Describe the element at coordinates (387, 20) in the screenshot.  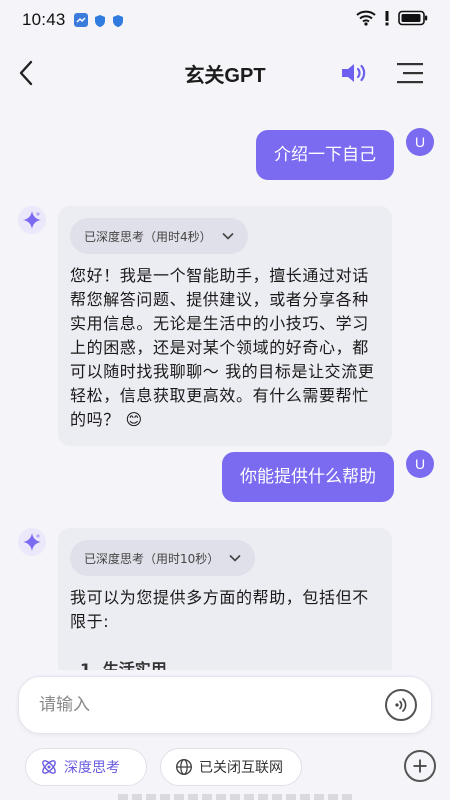
I see `alert-icon` at that location.